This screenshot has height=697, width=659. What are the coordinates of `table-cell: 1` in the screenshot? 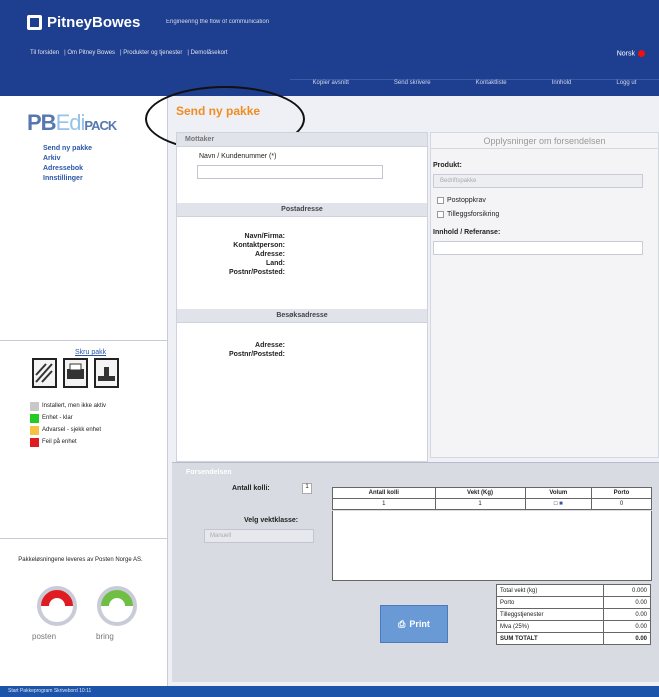 It's located at (384, 504).